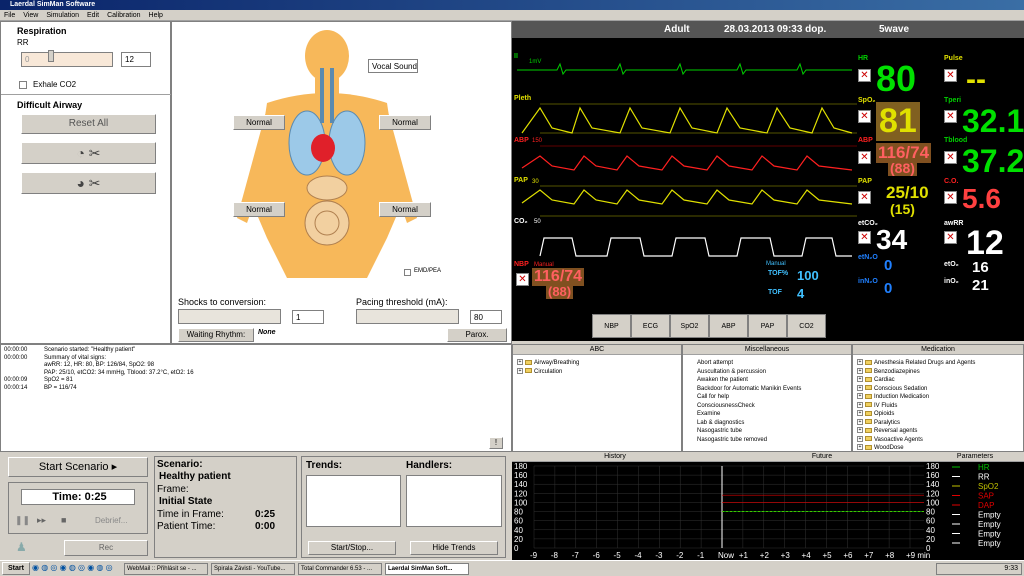 Image resolution: width=1024 pixels, height=576 pixels. I want to click on nbp-alarm-icon: ✕, so click(522, 279).